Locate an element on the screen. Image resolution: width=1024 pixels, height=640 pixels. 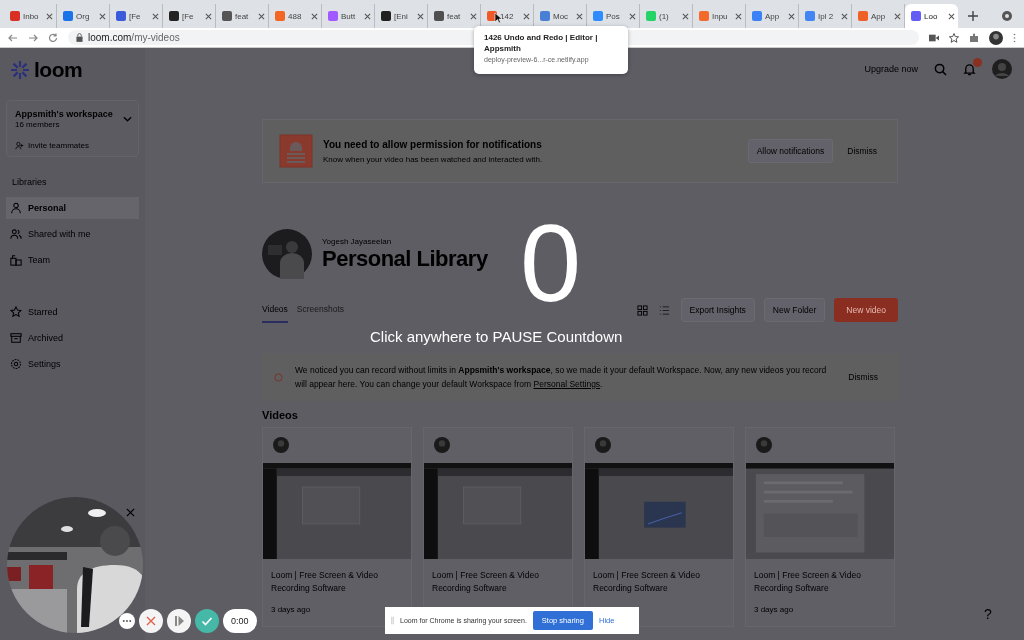
notice-title: You need to allow permission for notifications is located at coordinates (433, 144).